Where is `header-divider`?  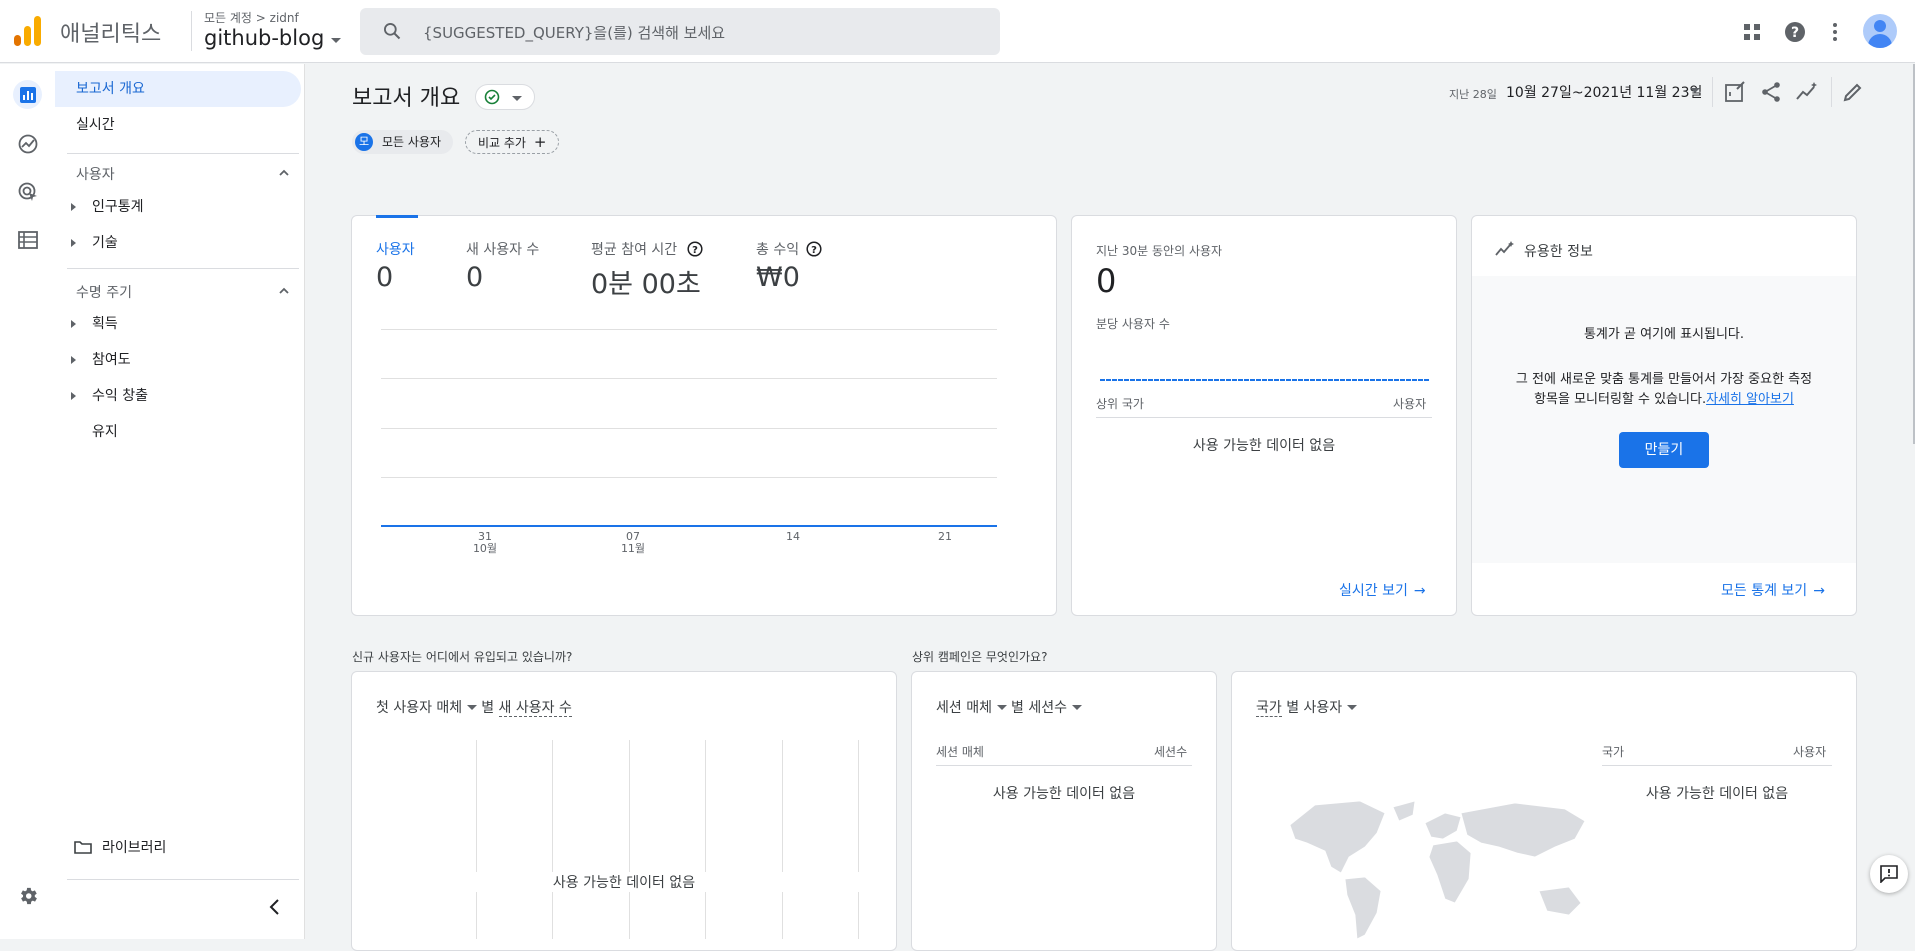 header-divider is located at coordinates (191, 31).